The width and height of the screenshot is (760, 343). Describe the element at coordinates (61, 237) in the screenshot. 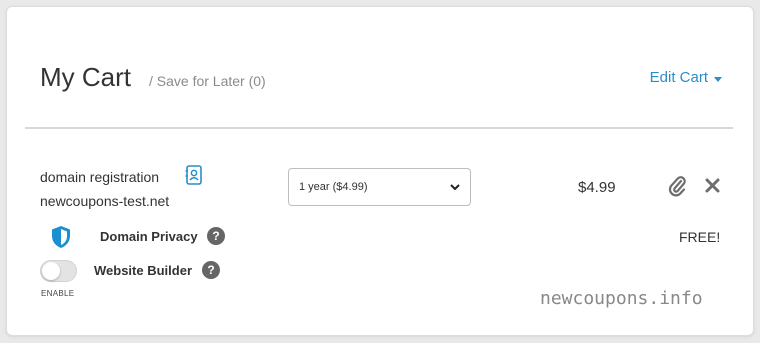

I see `shield-icon` at that location.